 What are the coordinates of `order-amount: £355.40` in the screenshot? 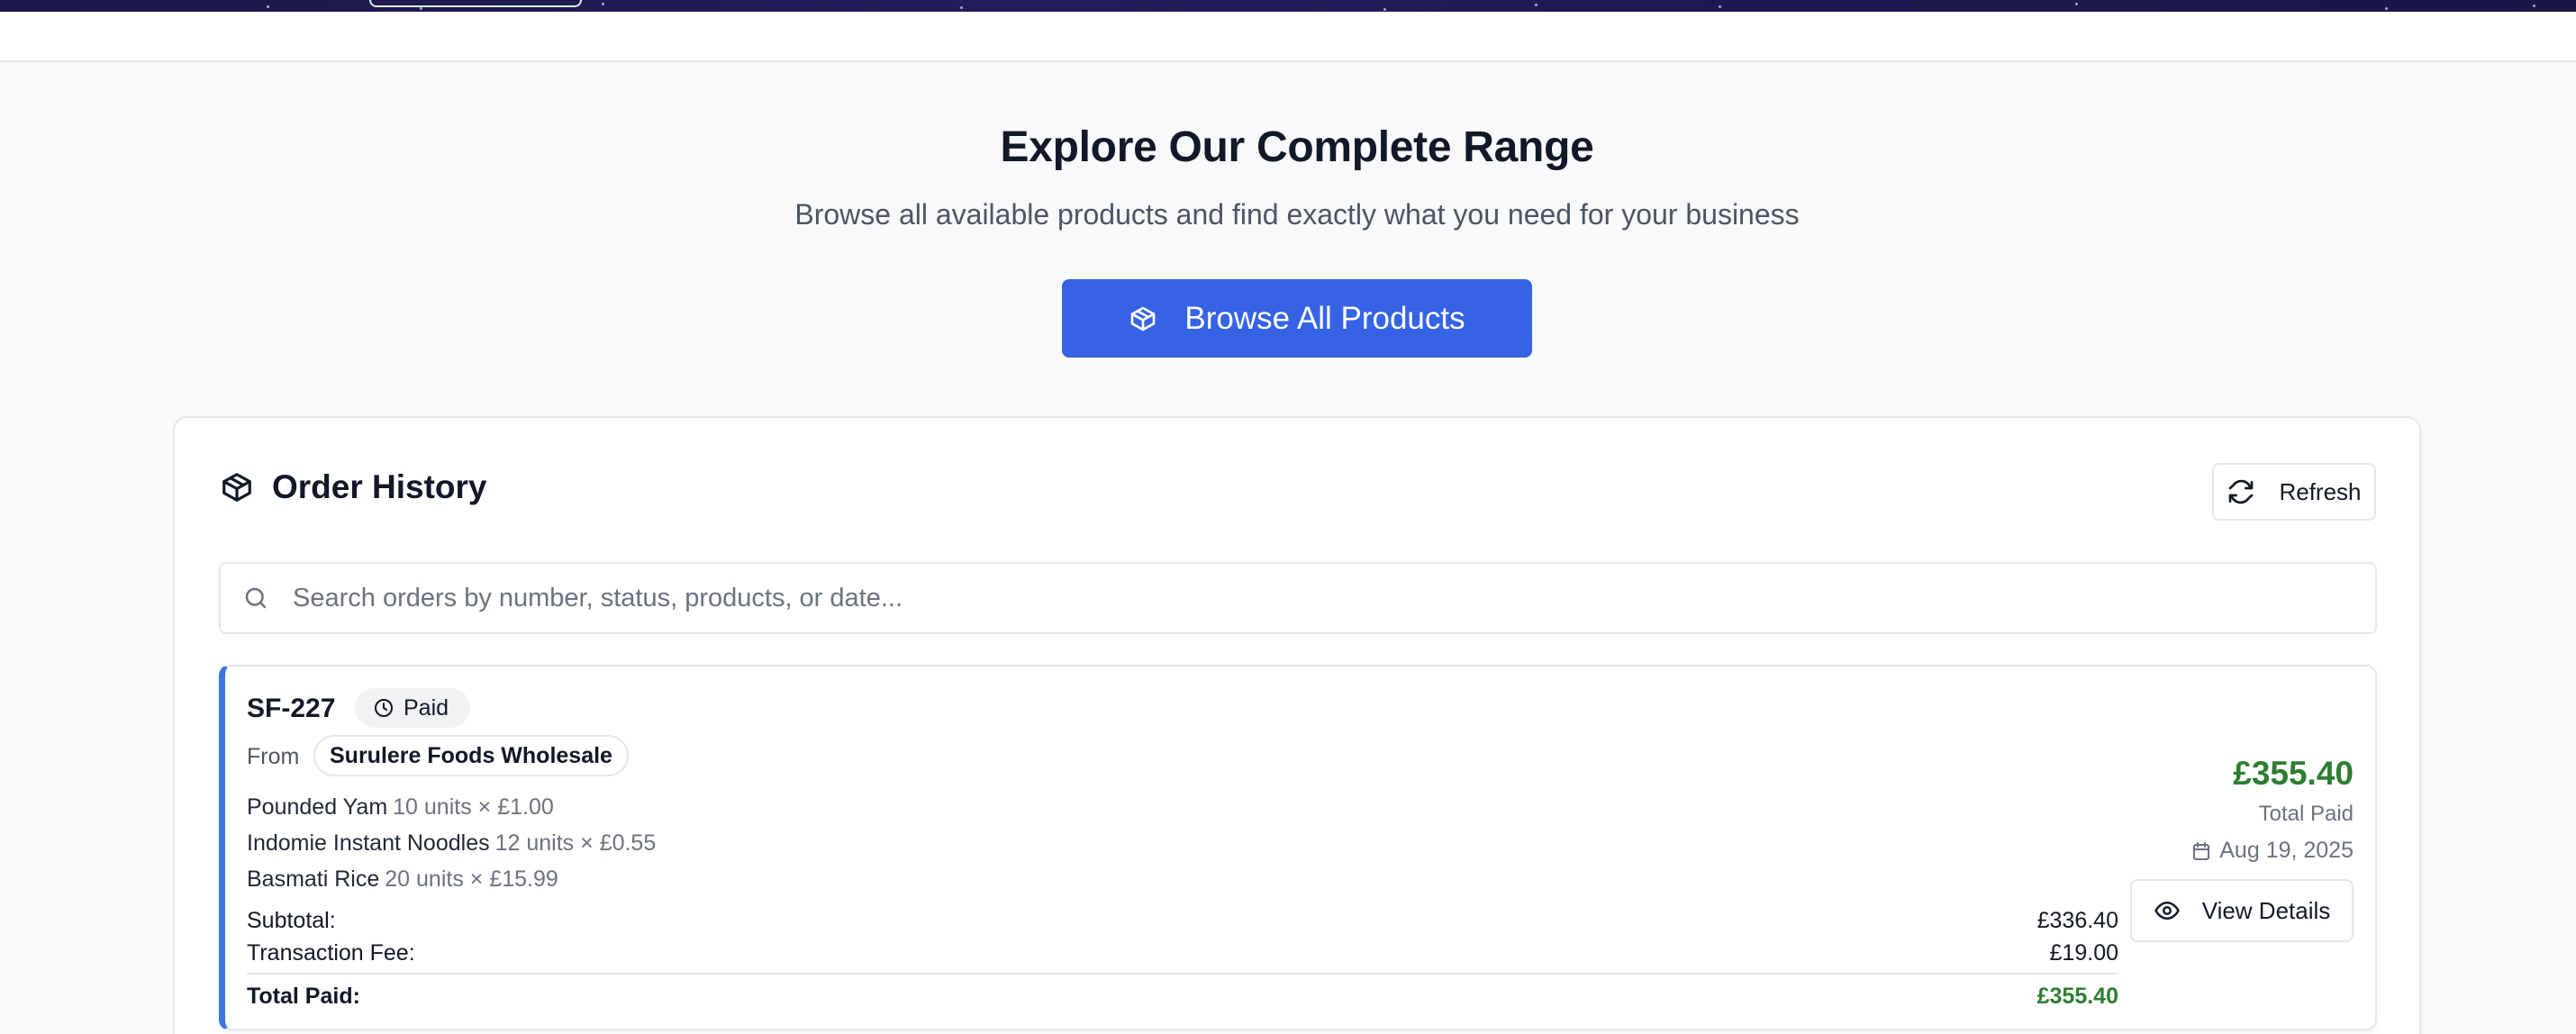 It's located at (2293, 773).